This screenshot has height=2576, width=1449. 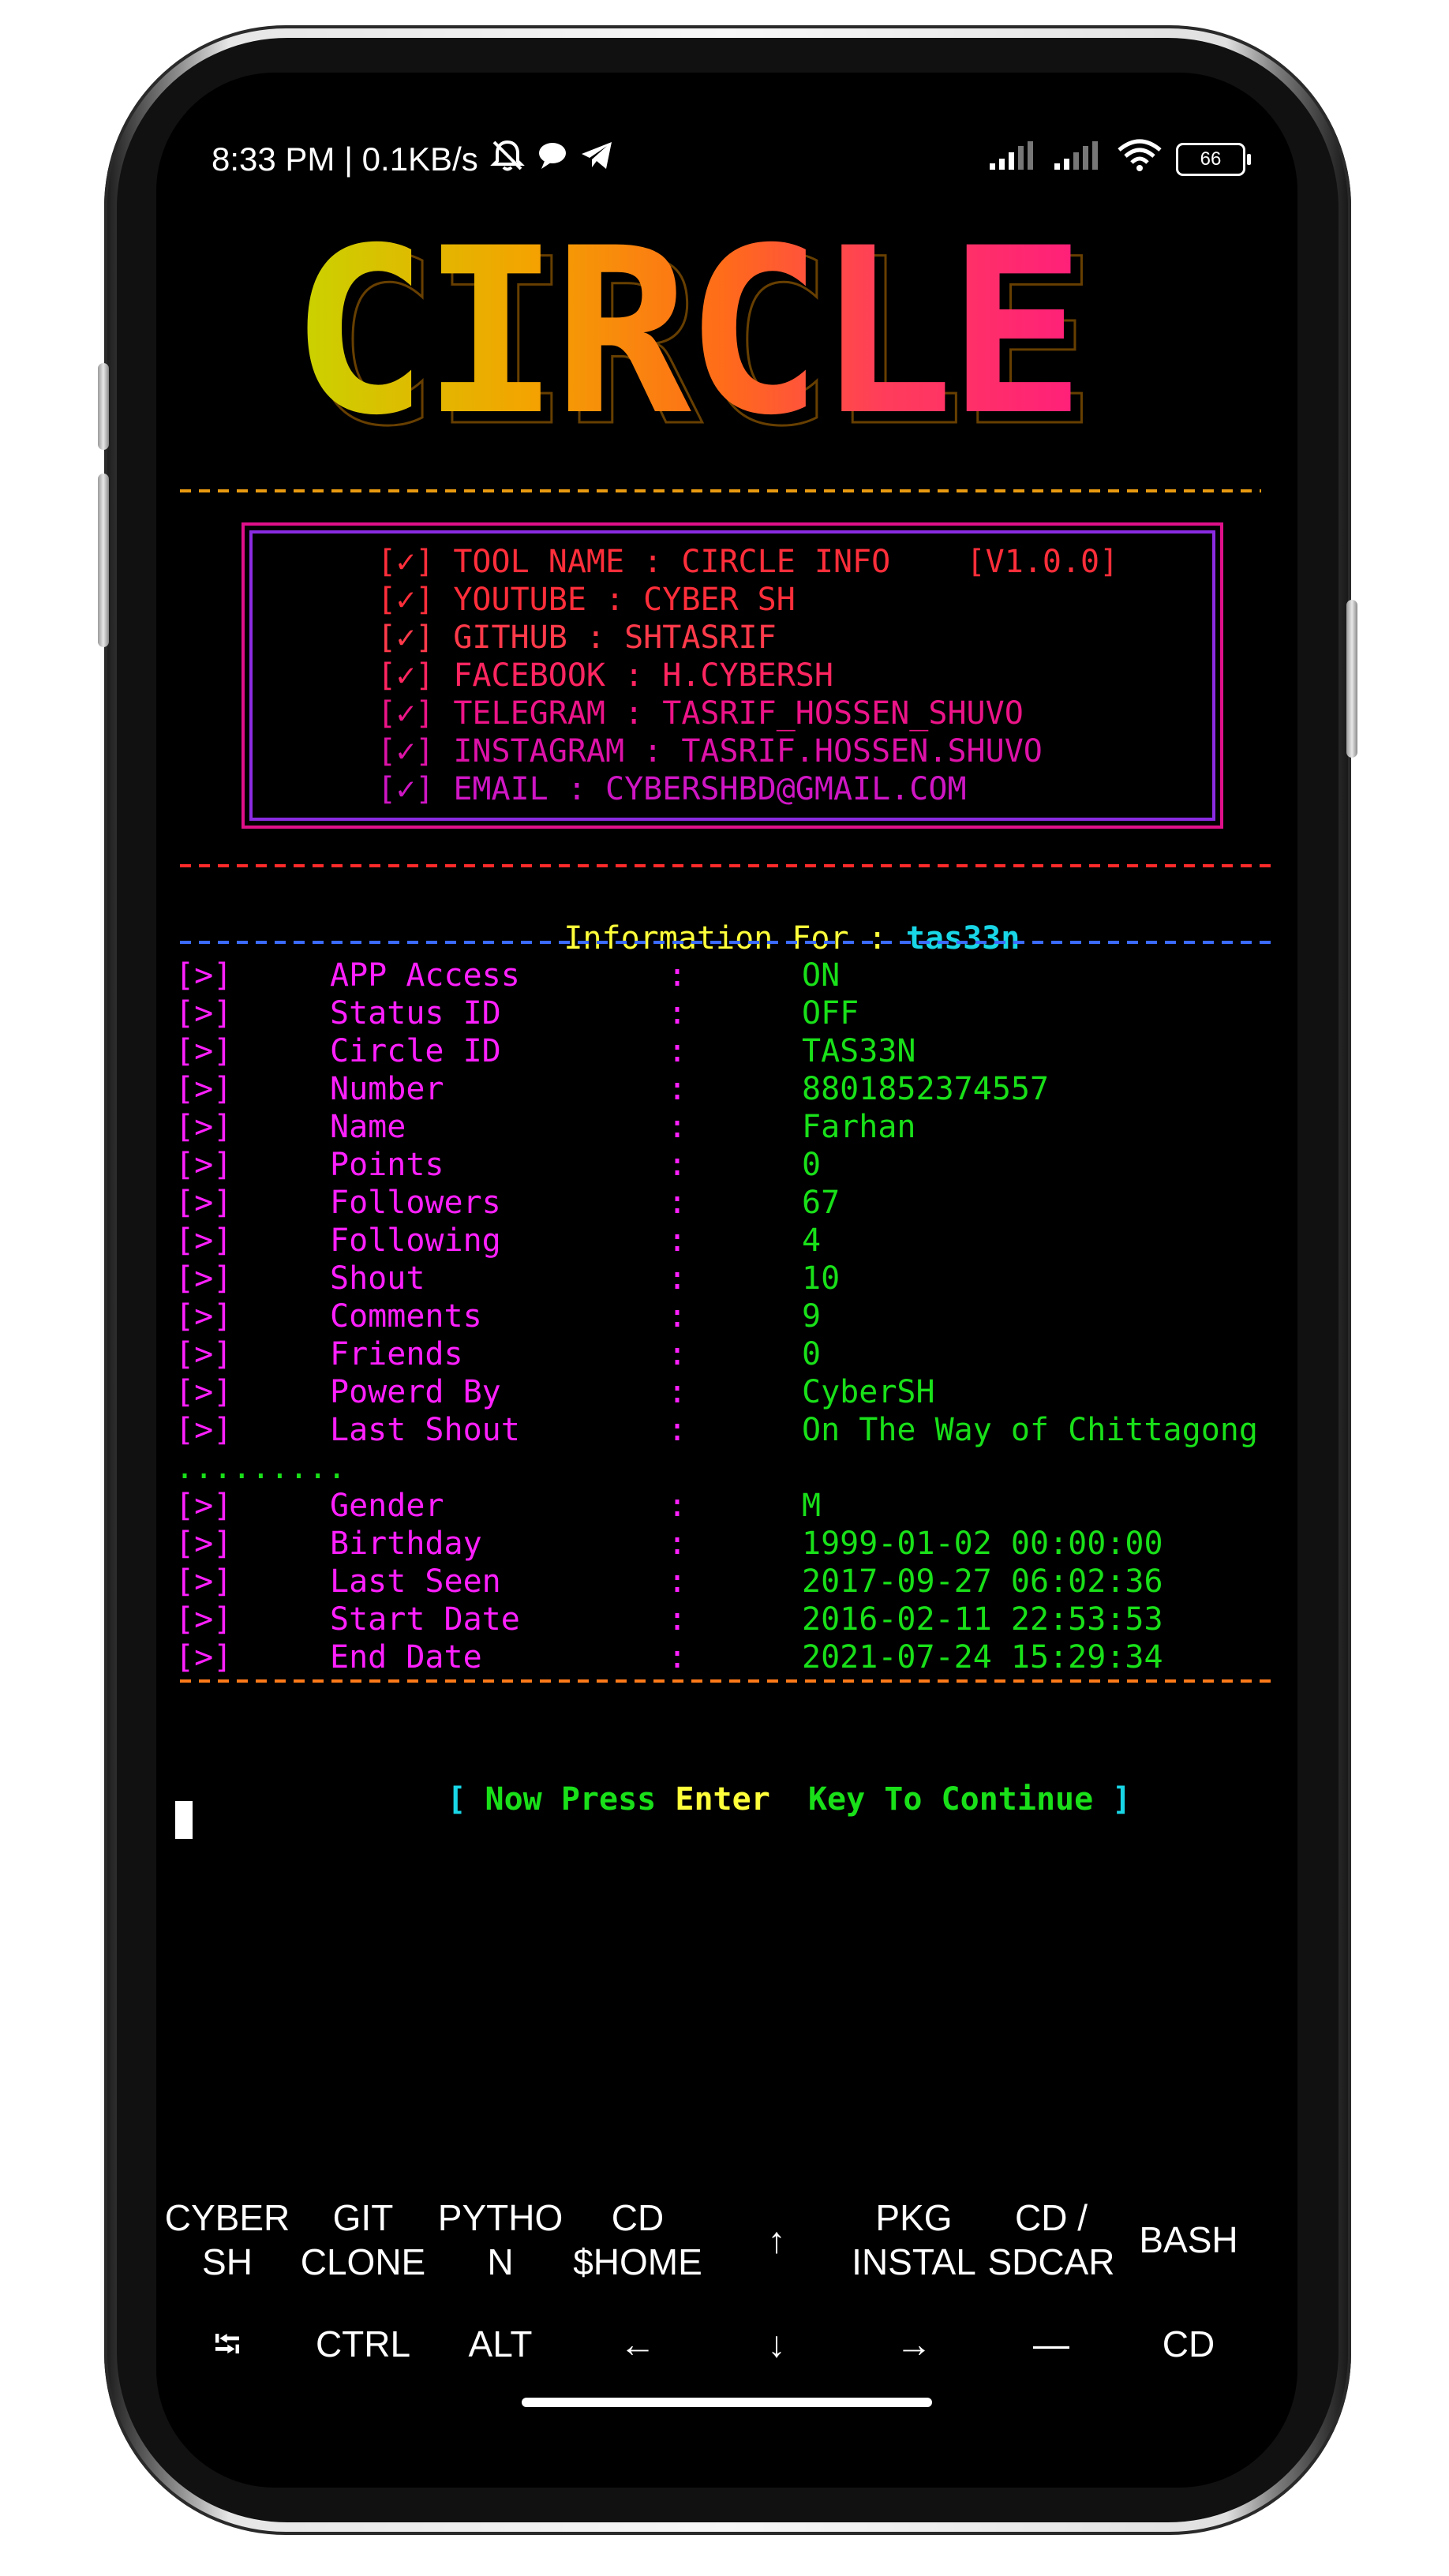 I want to click on row-value: TAS33N, so click(x=859, y=1051).